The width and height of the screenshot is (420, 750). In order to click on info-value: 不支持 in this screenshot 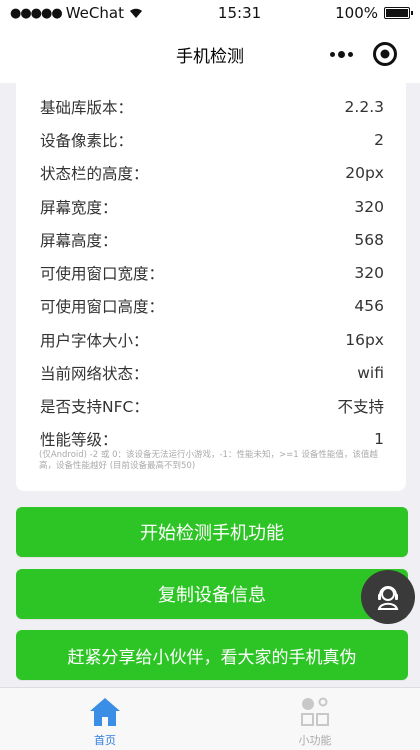, I will do `click(360, 407)`.